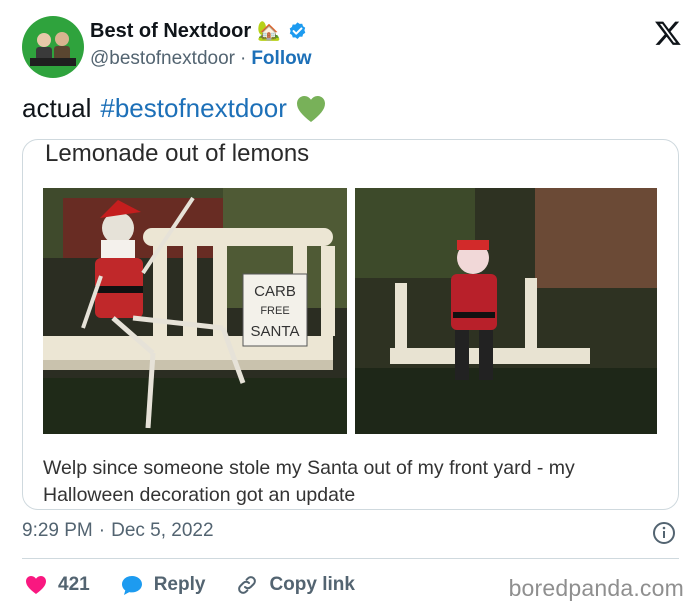 This screenshot has height=612, width=700. I want to click on watermark: boredpanda.com, so click(596, 588).